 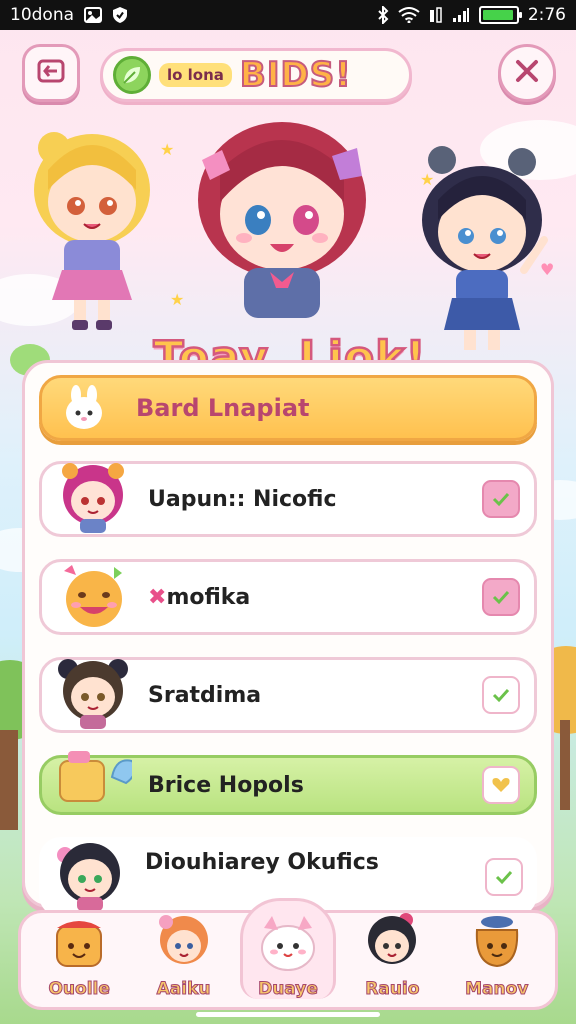 I want to click on nav-label: Manov, so click(x=497, y=989).